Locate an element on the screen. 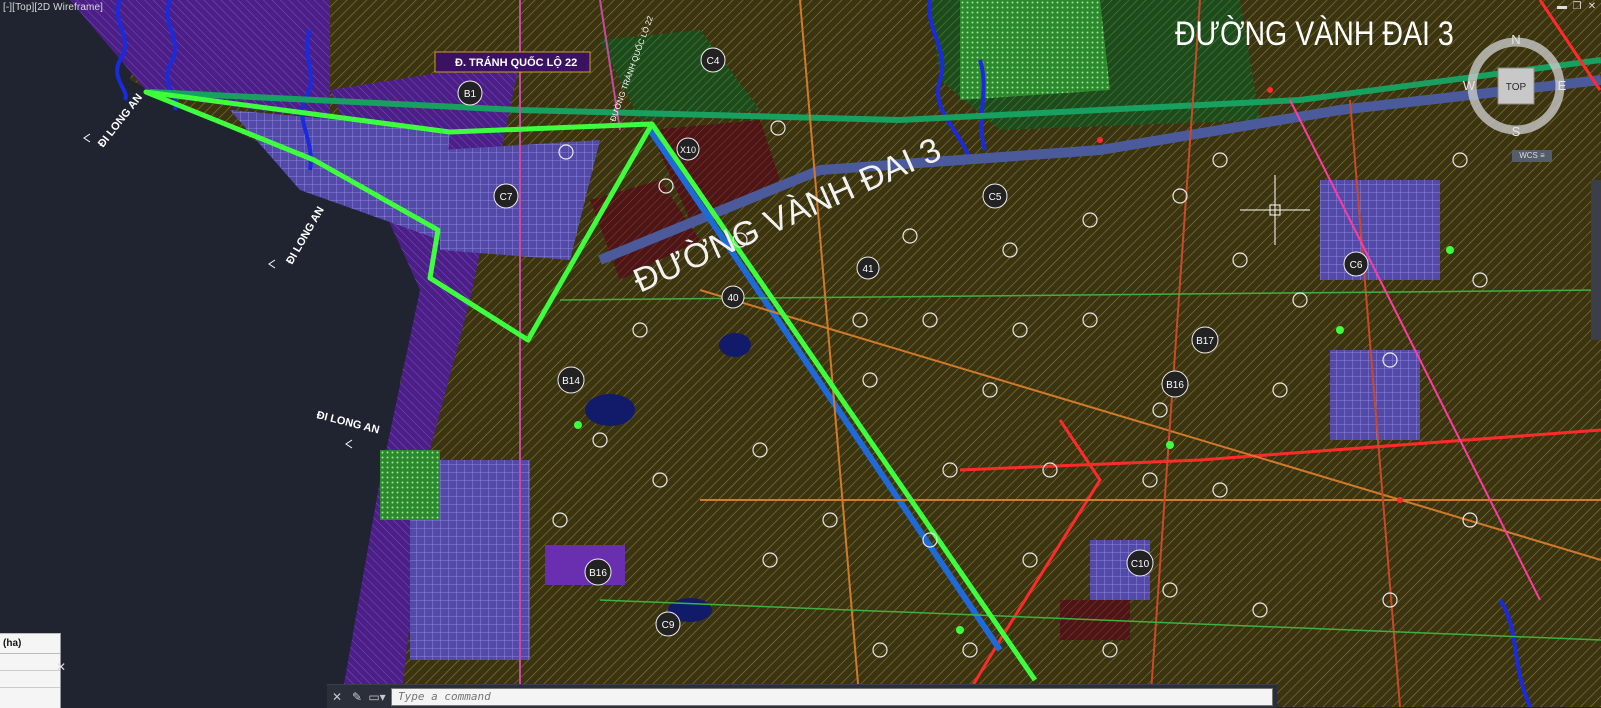 The height and width of the screenshot is (708, 1601). command-input is located at coordinates (832, 696).